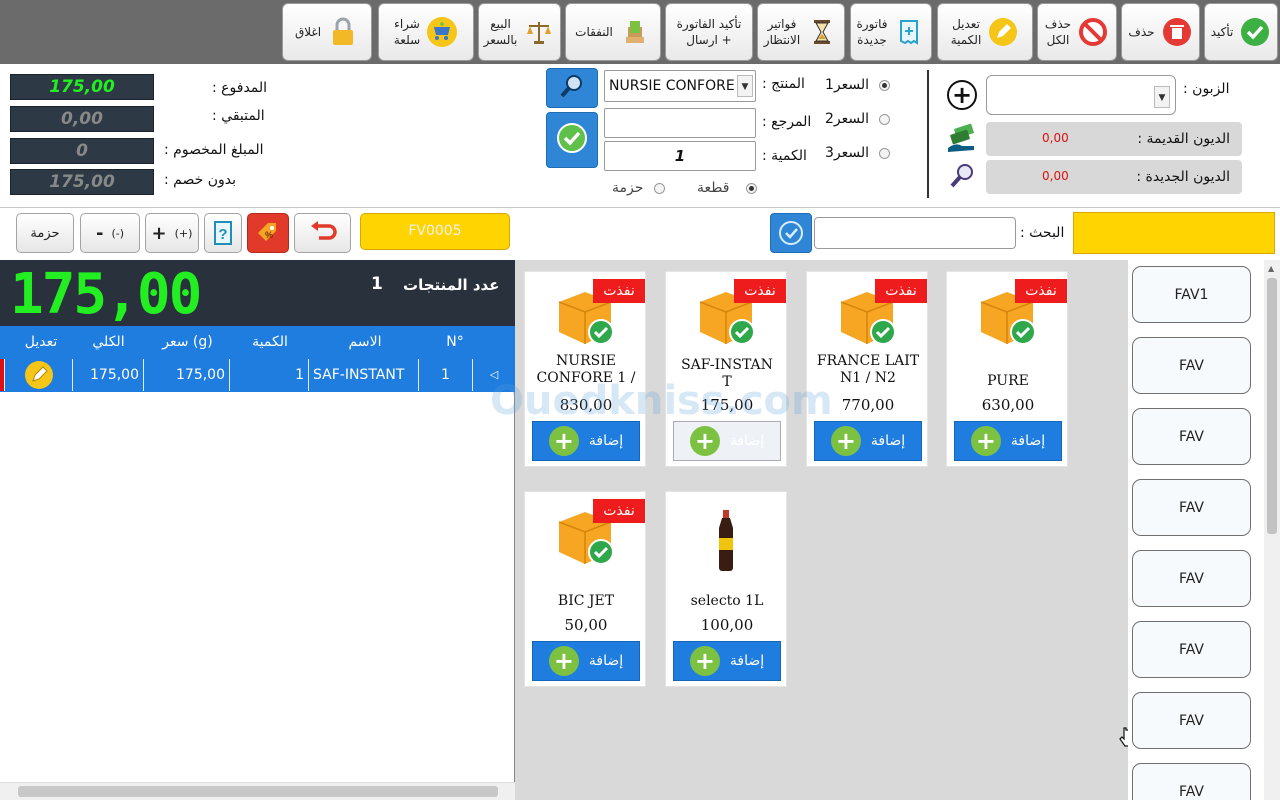 This screenshot has width=1280, height=800. What do you see at coordinates (323, 230) in the screenshot?
I see `undo-arrow-icon` at bounding box center [323, 230].